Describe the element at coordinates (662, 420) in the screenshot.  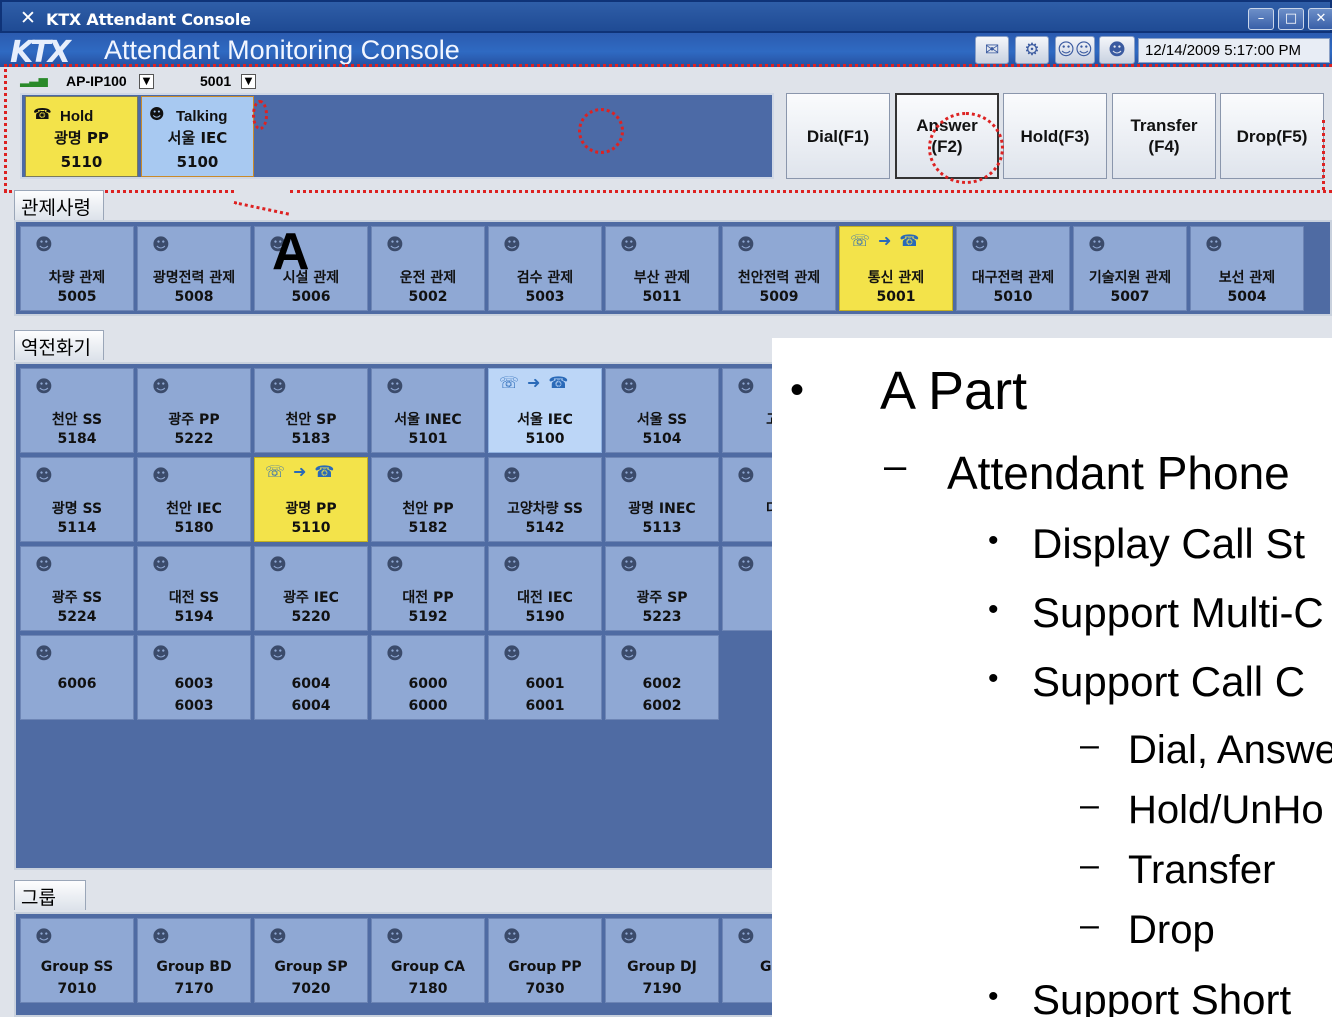
I see `tile-name: 서울 SS` at that location.